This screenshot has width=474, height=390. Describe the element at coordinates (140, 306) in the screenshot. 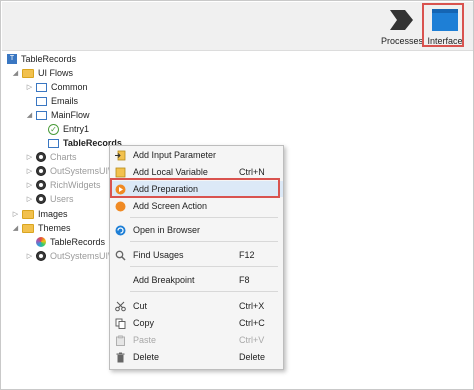

I see `menu-label: Cut` at that location.